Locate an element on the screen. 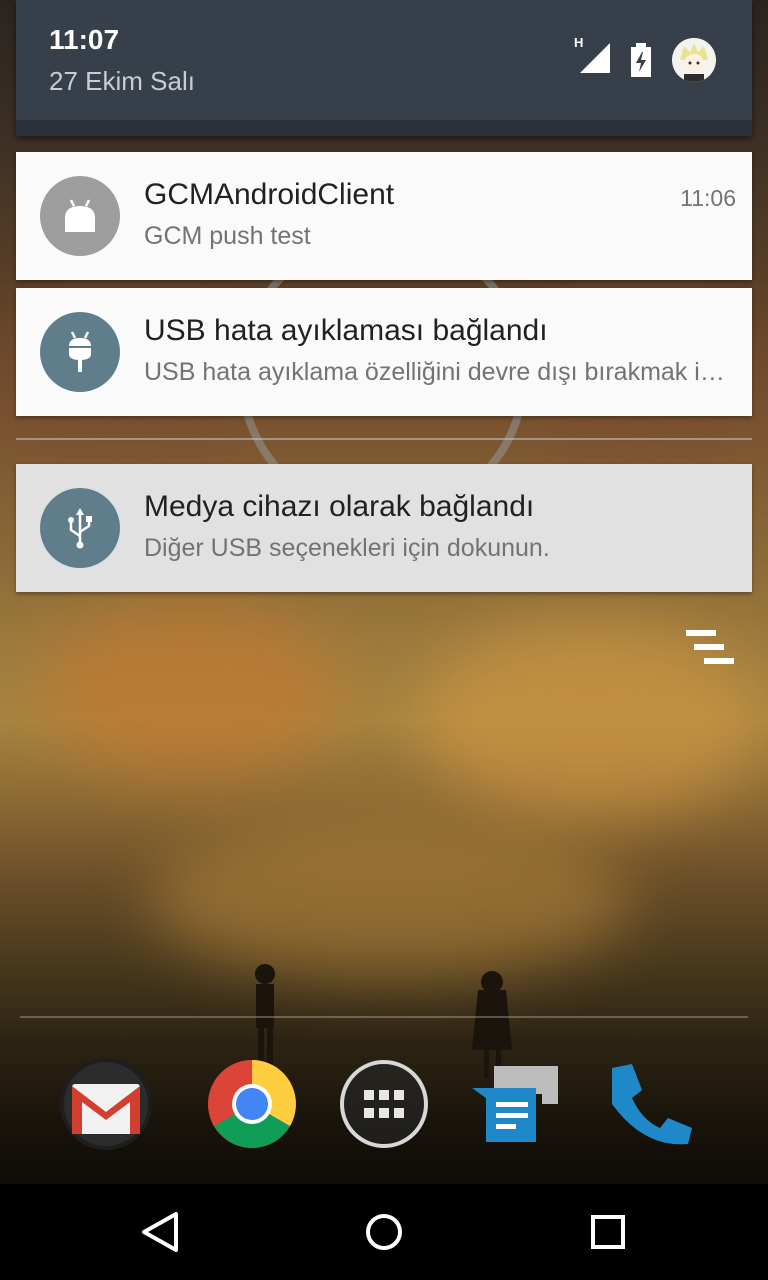 This screenshot has width=768, height=1280. recents-icon is located at coordinates (608, 1232).